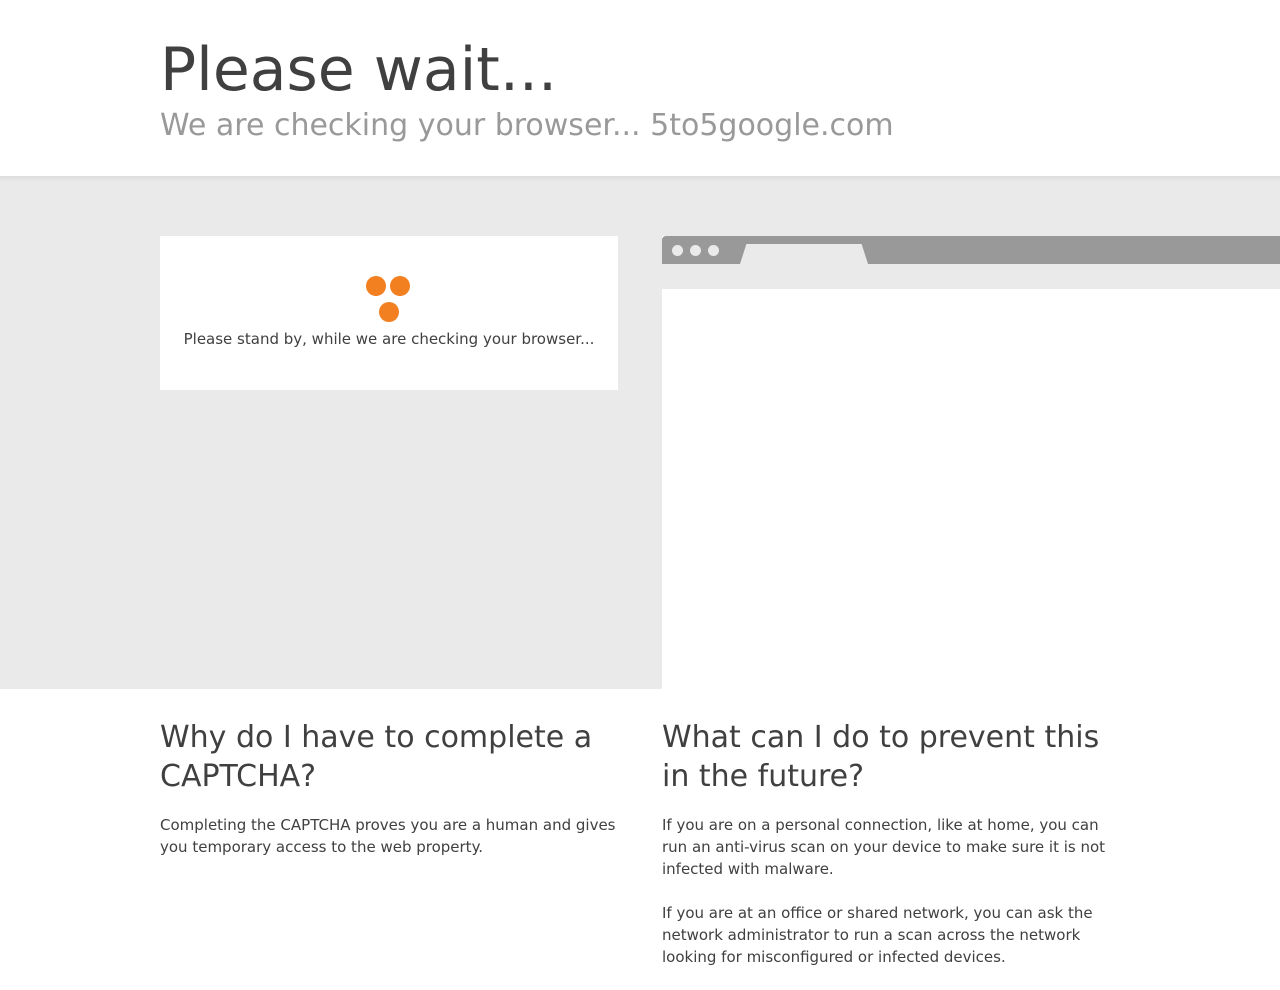  What do you see at coordinates (376, 757) in the screenshot?
I see `why-captcha-heading: Why do I have to complete a CAPTCHA?` at bounding box center [376, 757].